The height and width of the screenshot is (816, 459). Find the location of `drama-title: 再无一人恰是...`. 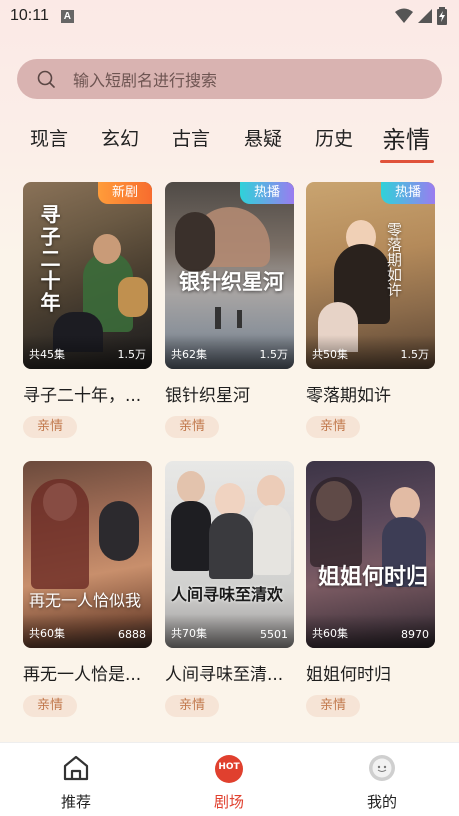

drama-title: 再无一人恰是... is located at coordinates (87, 672).